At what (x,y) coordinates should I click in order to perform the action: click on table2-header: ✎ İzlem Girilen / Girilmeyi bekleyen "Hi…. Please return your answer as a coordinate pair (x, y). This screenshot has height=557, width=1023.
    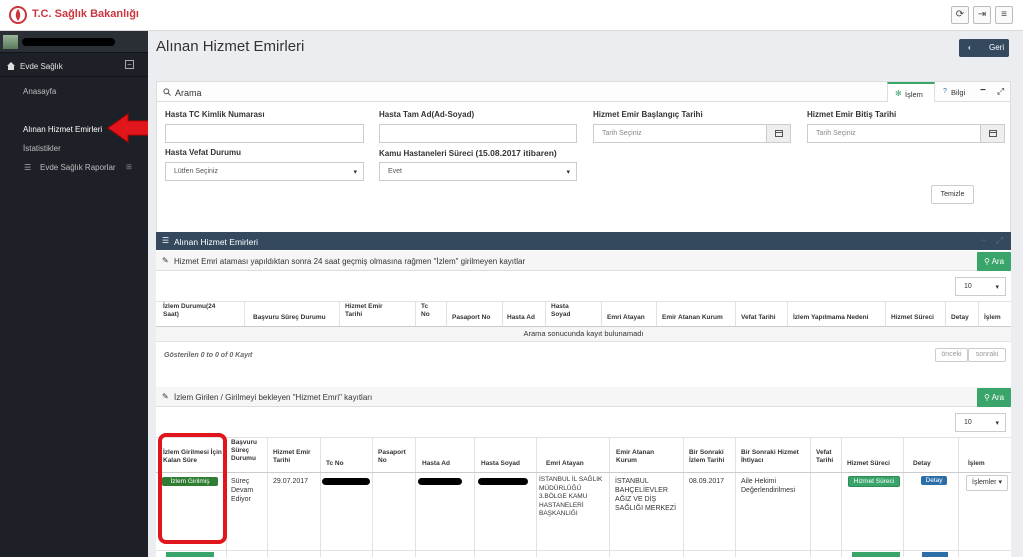
    Looking at the image, I should click on (583, 397).